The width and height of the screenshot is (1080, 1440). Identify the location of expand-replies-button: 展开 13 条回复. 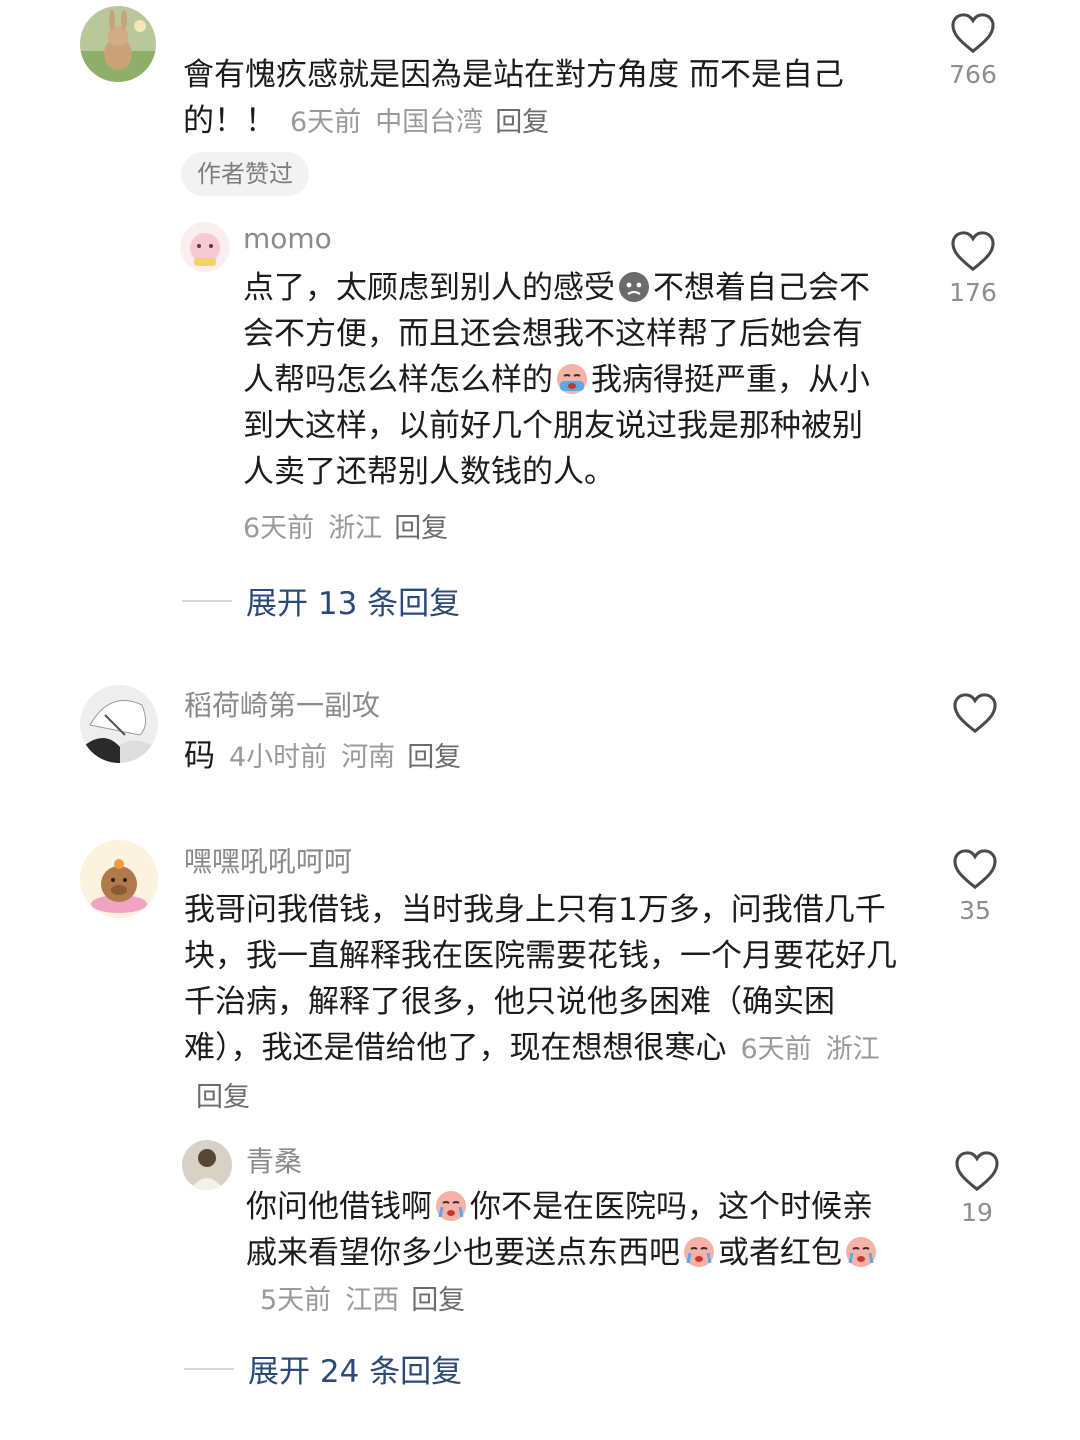
(321, 600).